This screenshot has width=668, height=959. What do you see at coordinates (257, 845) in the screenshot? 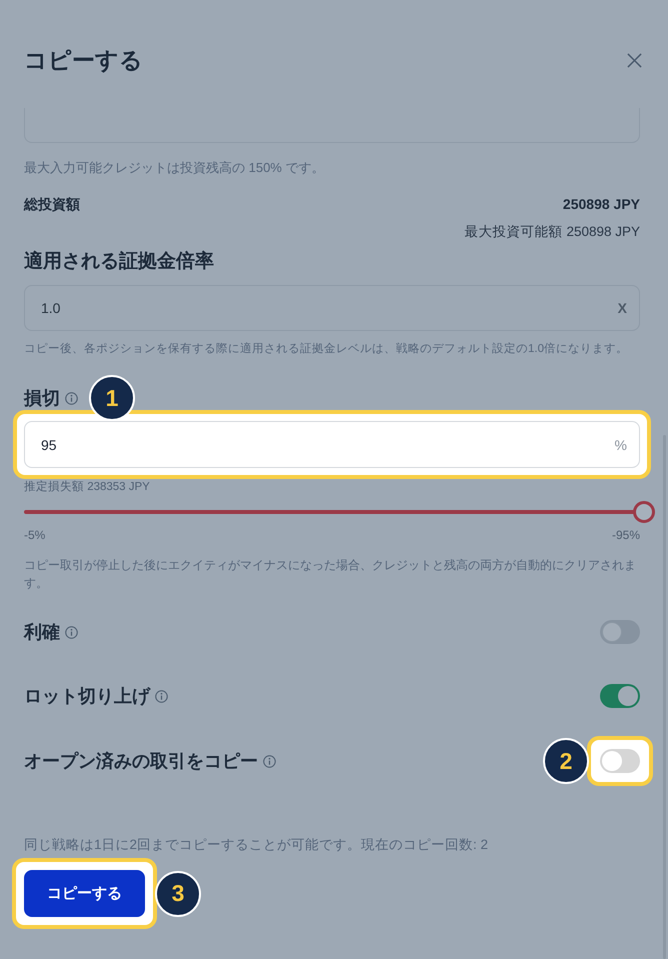
I see `copy-limit-note: 同じ戦略は1日に2回までコピーすることが可能です。現在のコピー回数: 2` at bounding box center [257, 845].